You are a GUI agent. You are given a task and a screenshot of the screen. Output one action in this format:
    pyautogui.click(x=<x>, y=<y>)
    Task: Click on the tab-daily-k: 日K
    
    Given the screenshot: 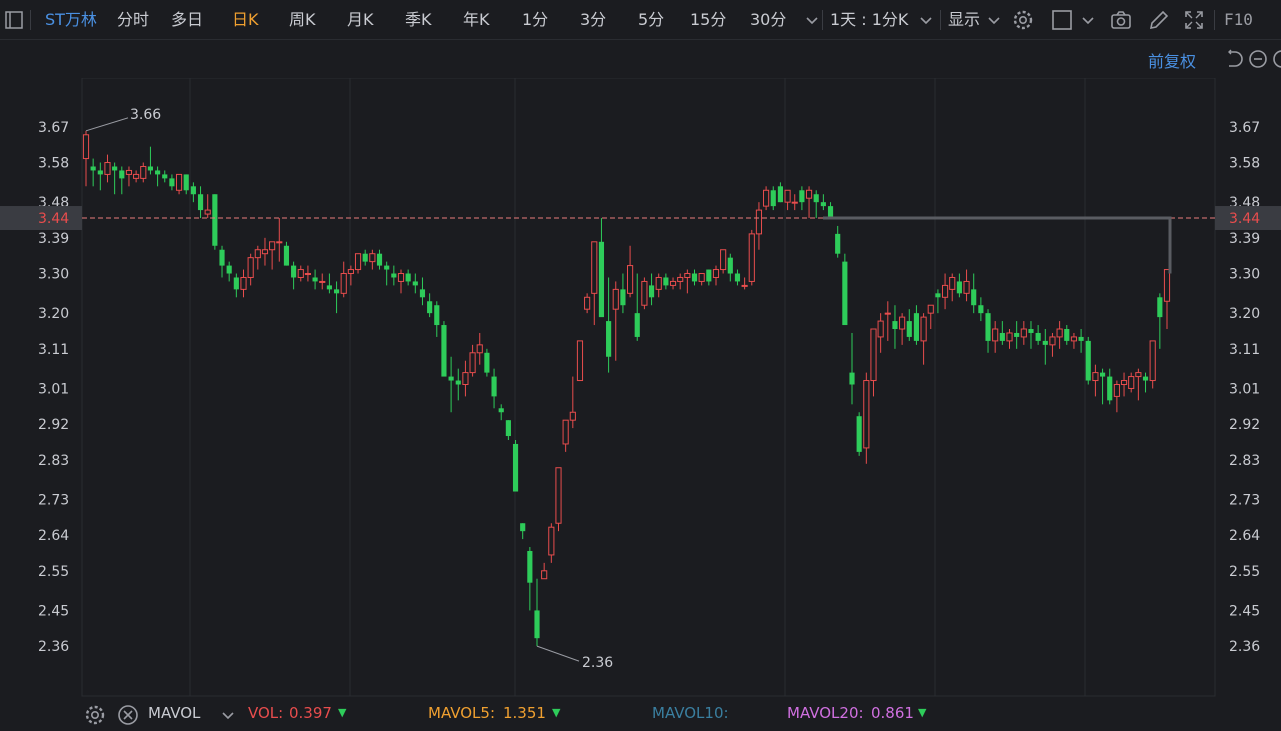 What is the action you would take?
    pyautogui.click(x=245, y=20)
    